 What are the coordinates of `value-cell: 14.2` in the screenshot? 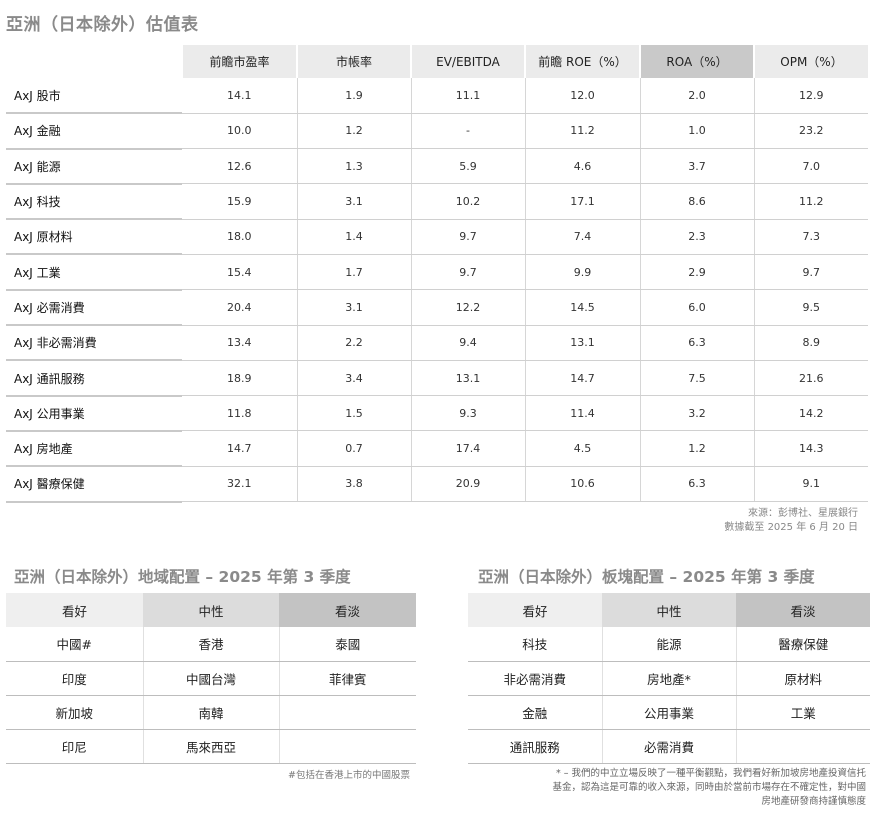 It's located at (810, 413).